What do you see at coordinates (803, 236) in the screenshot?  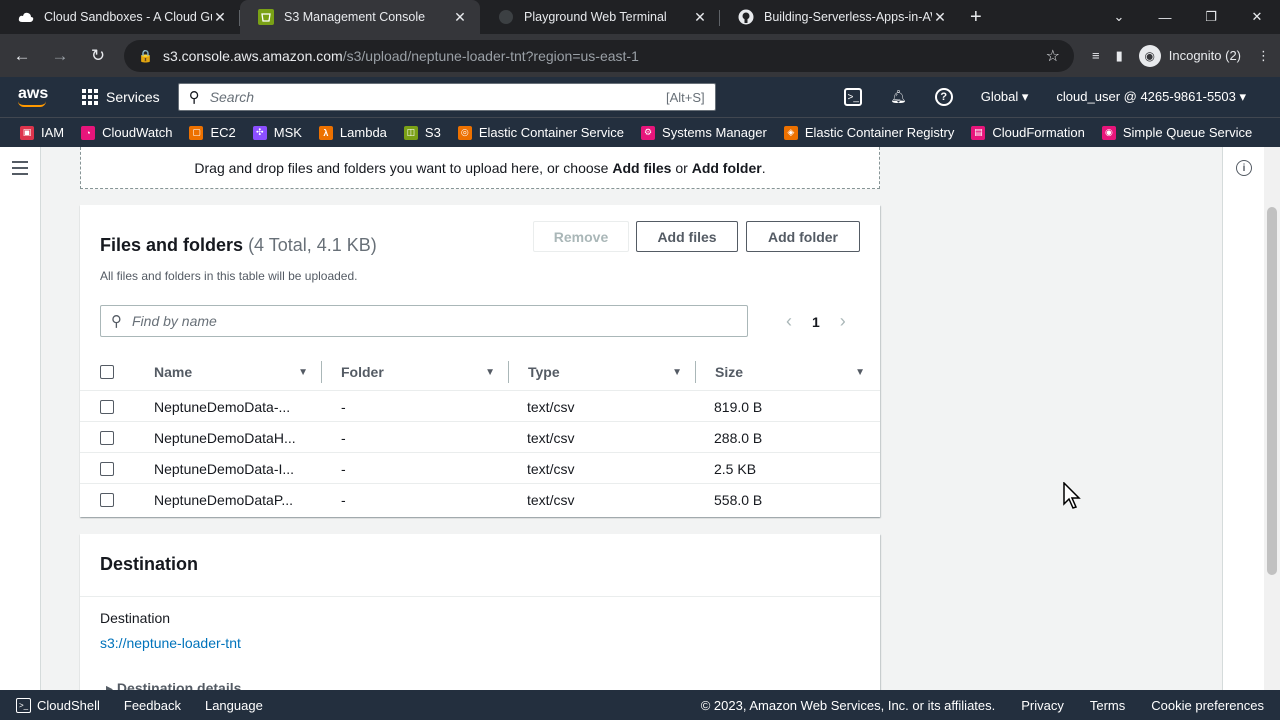 I see `add-folder-button: Add folder` at bounding box center [803, 236].